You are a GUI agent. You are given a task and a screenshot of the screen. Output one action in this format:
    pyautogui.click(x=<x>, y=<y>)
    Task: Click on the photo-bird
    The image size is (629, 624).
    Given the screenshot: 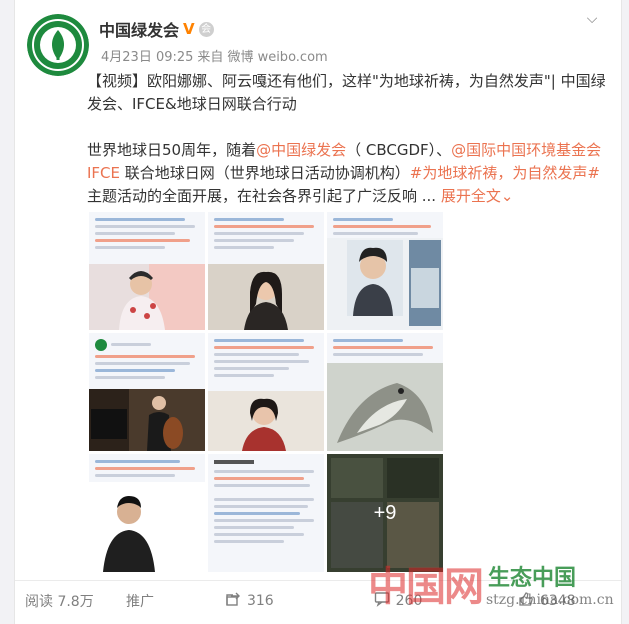 What is the action you would take?
    pyautogui.click(x=385, y=407)
    